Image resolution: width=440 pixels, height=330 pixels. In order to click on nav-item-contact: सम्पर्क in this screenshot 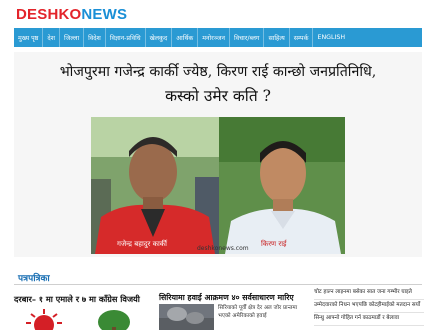, I will do `click(302, 37)`.